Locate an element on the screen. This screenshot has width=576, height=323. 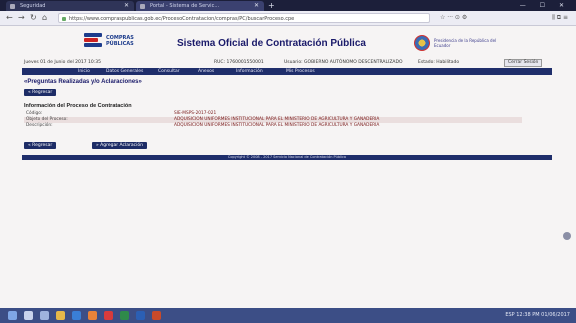
url-tools: ☆ ··· ⊙ ⚙ is located at coordinates (453, 18).